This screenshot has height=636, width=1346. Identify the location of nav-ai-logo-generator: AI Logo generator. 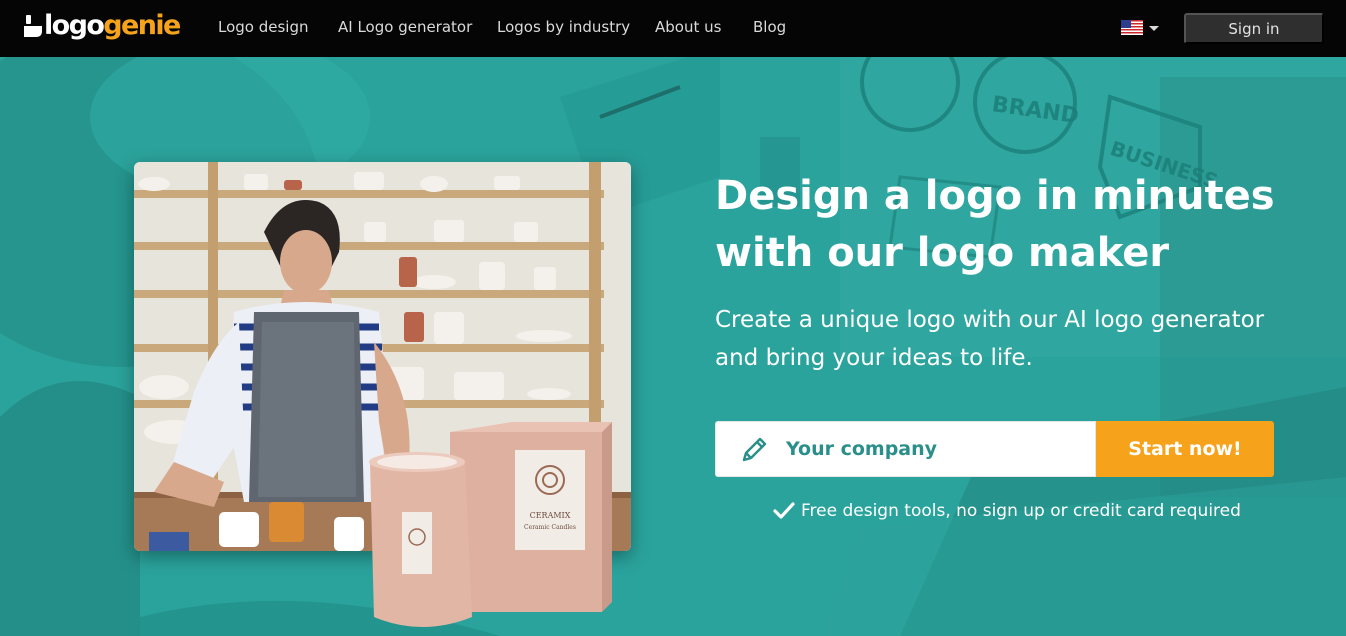
(405, 27).